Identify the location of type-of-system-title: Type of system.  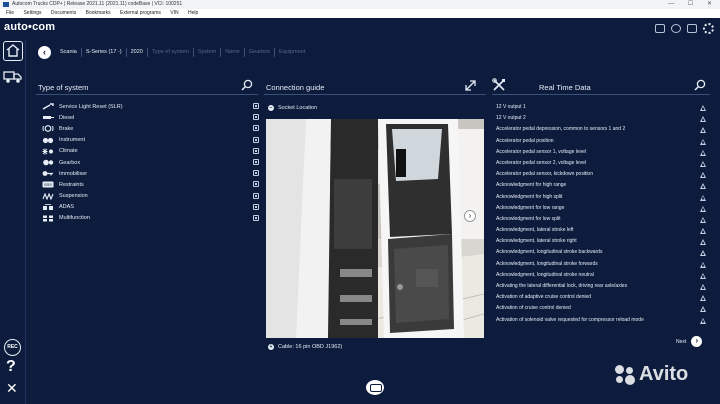
(63, 87).